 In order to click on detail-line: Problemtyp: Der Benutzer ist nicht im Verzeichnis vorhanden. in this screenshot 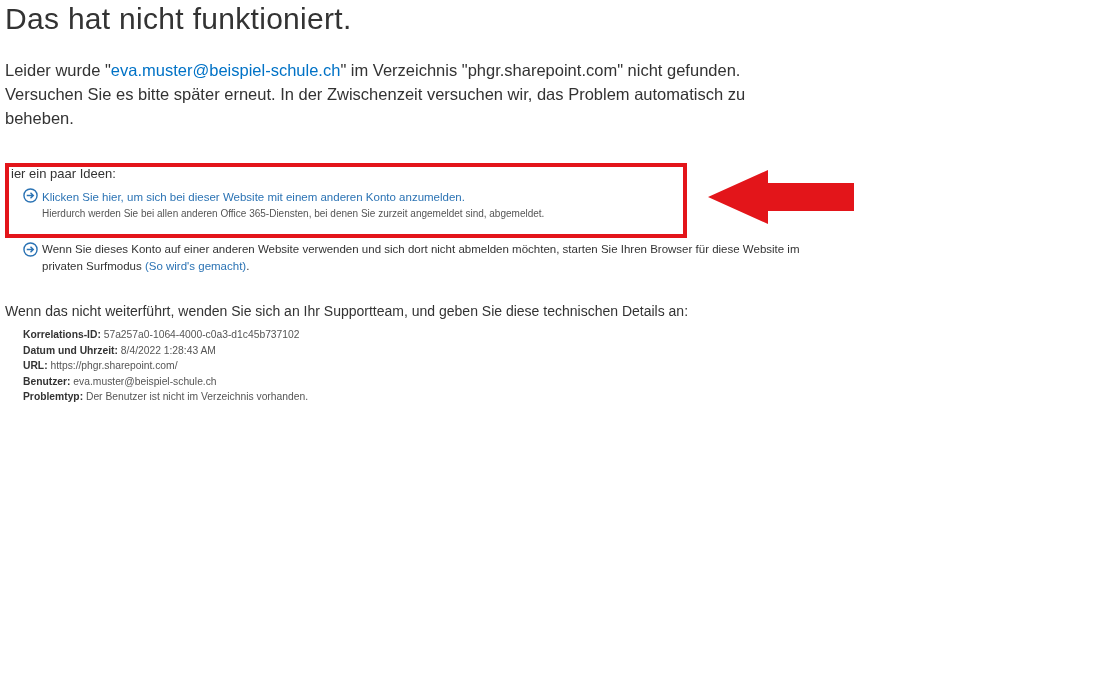, I will do `click(166, 397)`.